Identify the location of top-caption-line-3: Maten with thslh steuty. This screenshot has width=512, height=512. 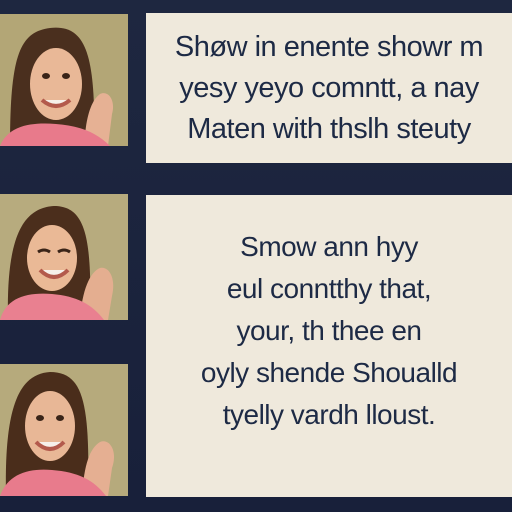
(329, 128).